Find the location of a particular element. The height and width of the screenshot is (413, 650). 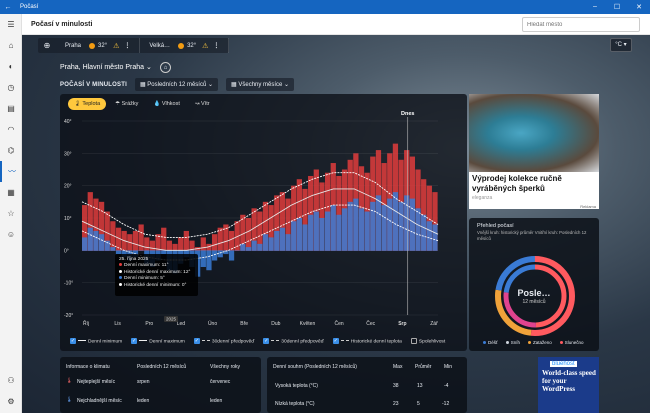

x-tick-label: Bře is located at coordinates (244, 324).